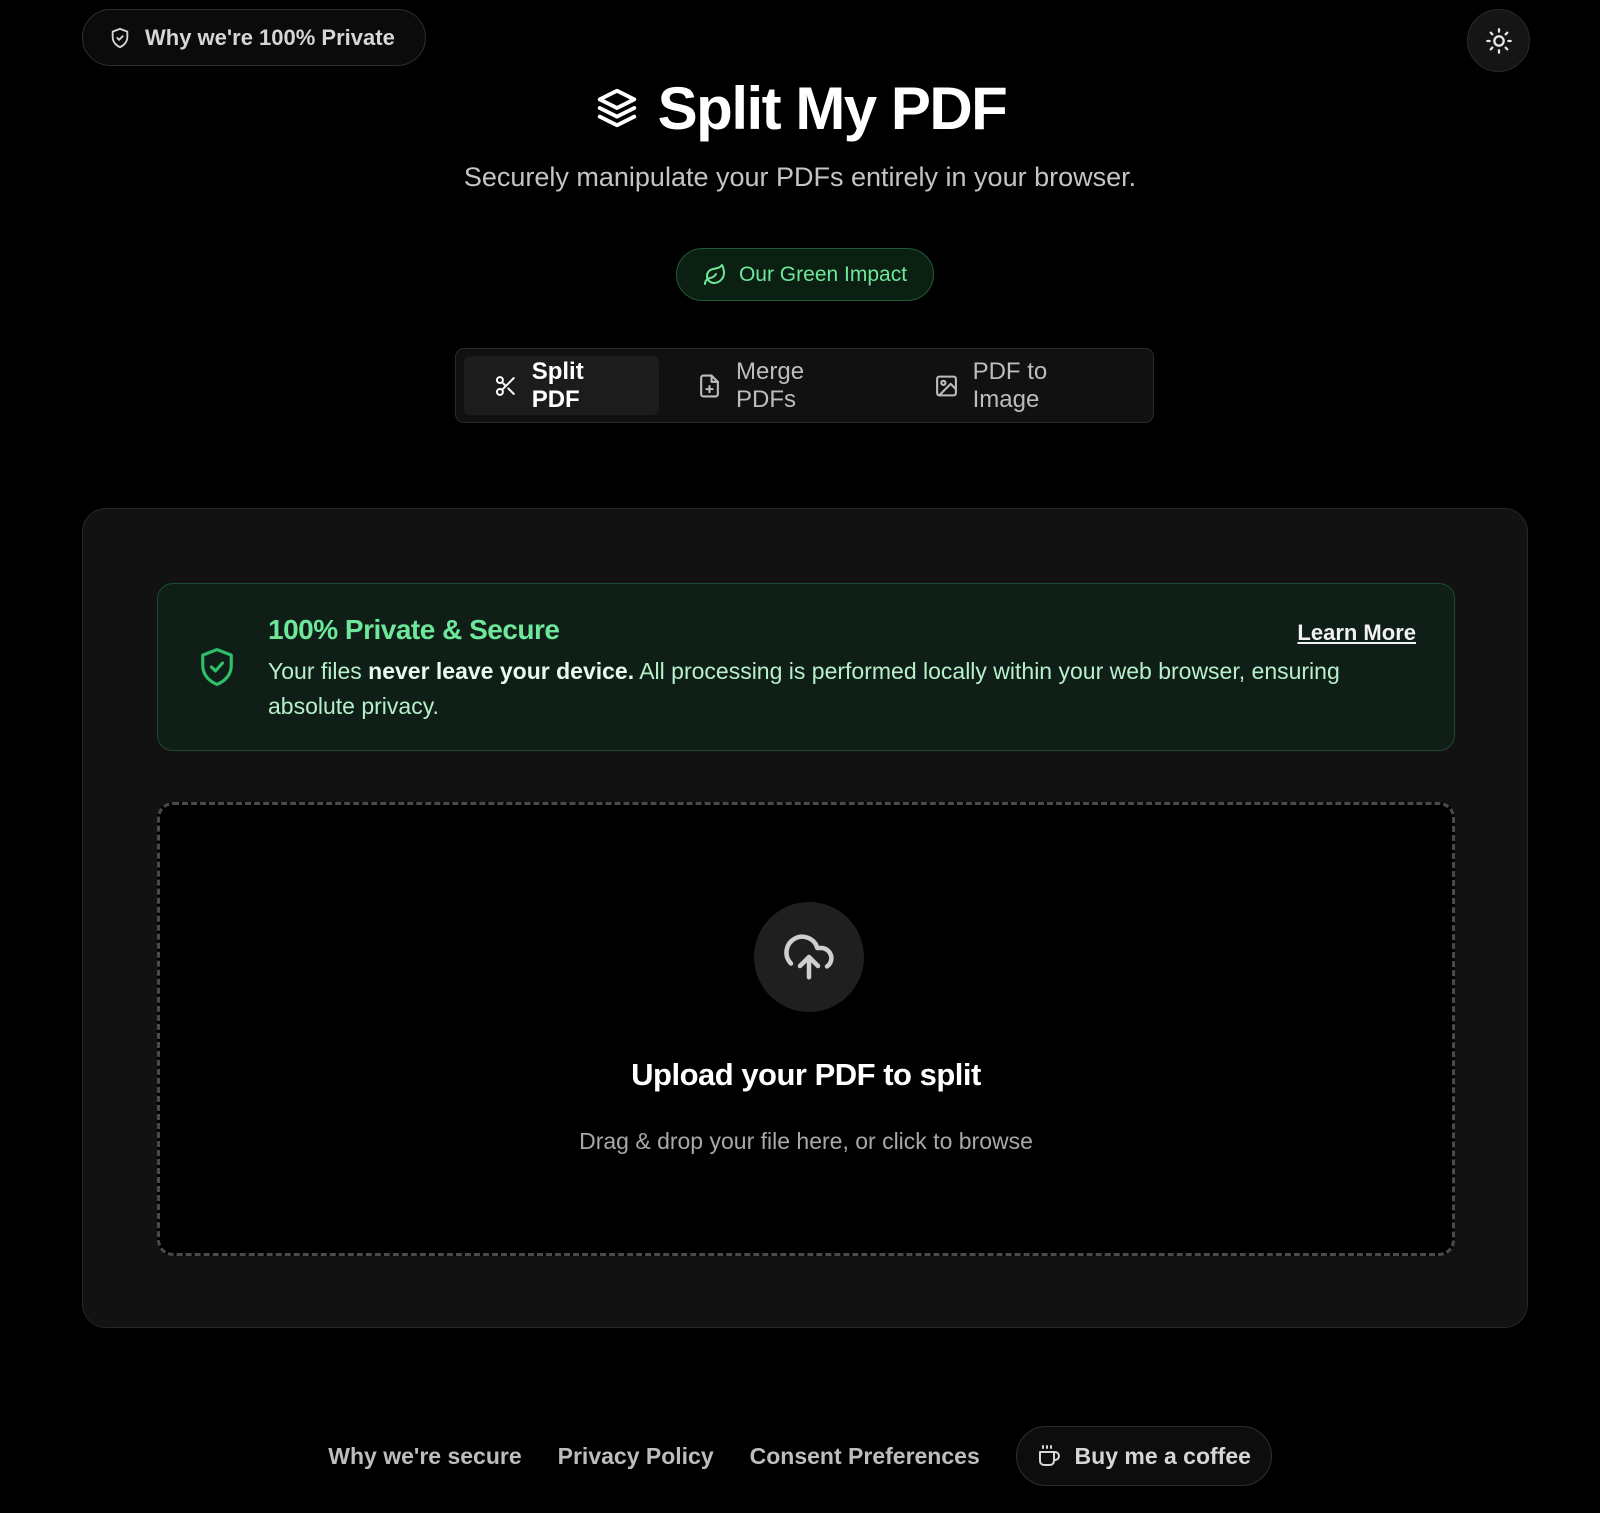 Image resolution: width=1600 pixels, height=1513 pixels. Describe the element at coordinates (505, 385) in the screenshot. I see `scissors-icon` at that location.